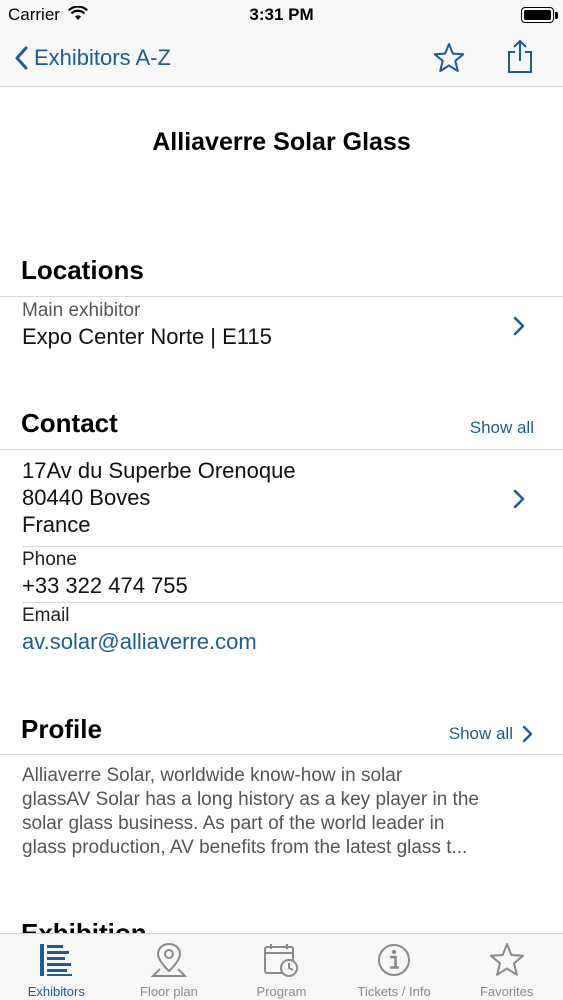  What do you see at coordinates (61, 729) in the screenshot?
I see `profile-header: Profile` at bounding box center [61, 729].